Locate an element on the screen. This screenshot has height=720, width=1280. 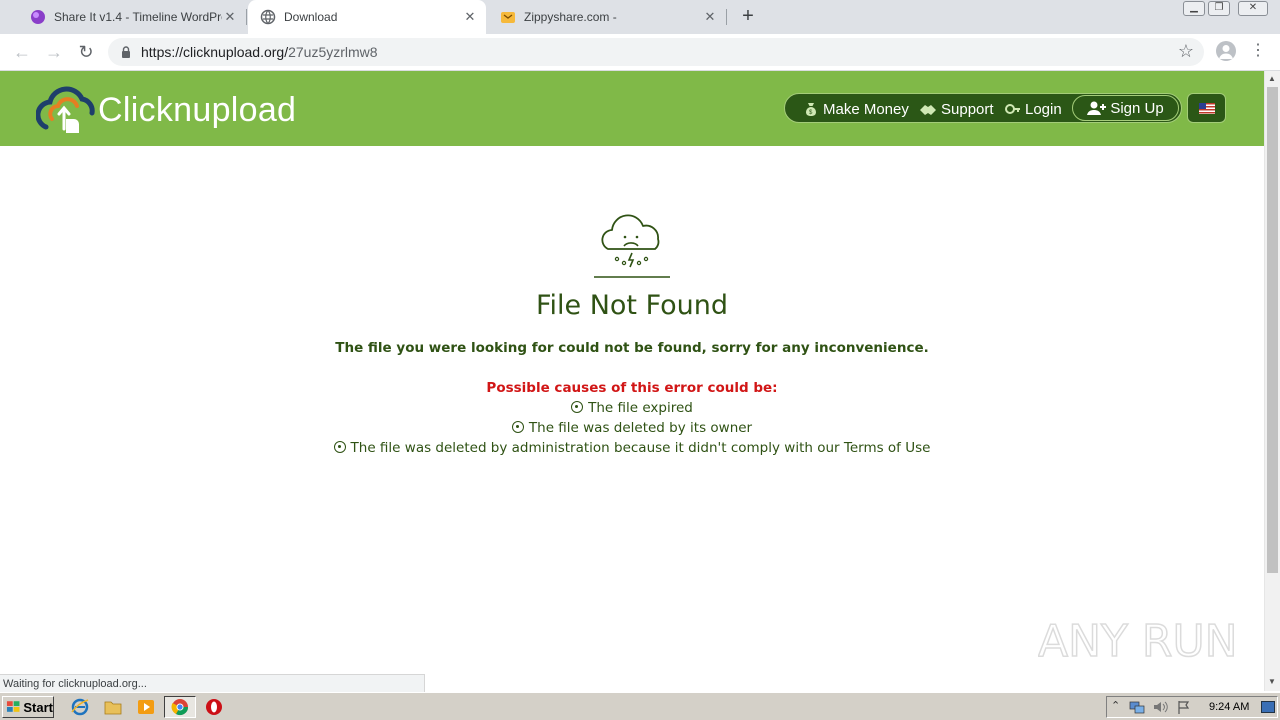
new-tab-button: + is located at coordinates (748, 17).